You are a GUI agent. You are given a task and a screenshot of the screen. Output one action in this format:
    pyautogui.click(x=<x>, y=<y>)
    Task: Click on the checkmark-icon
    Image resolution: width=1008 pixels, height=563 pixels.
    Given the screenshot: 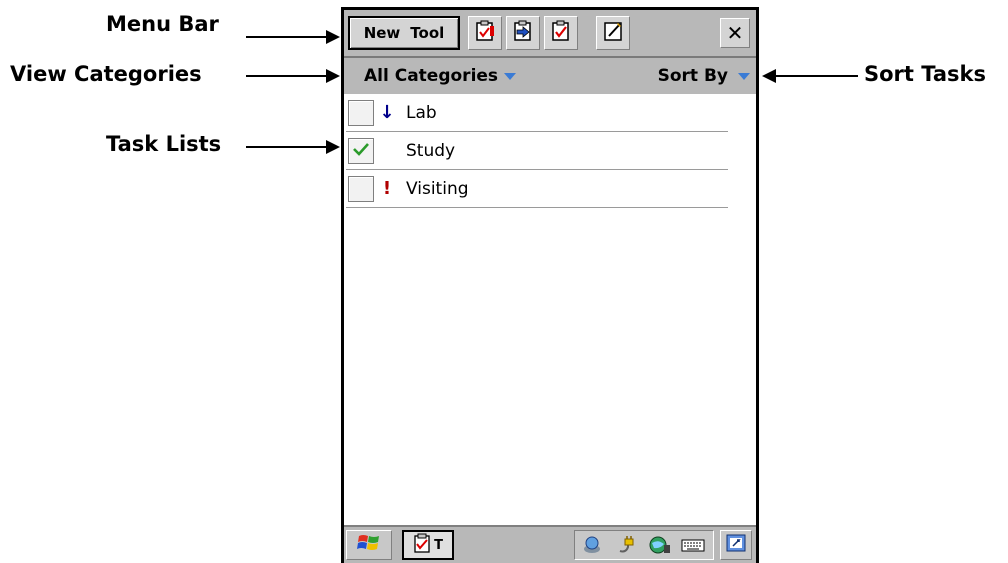 What is the action you would take?
    pyautogui.click(x=361, y=151)
    